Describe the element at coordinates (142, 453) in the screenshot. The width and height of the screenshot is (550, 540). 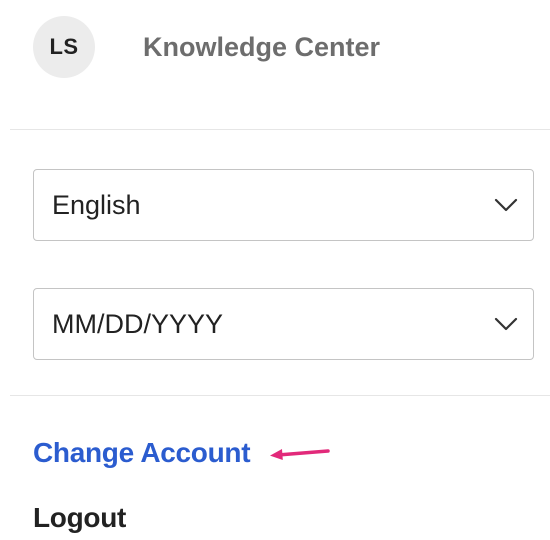
I see `change-account-link: Change Account` at that location.